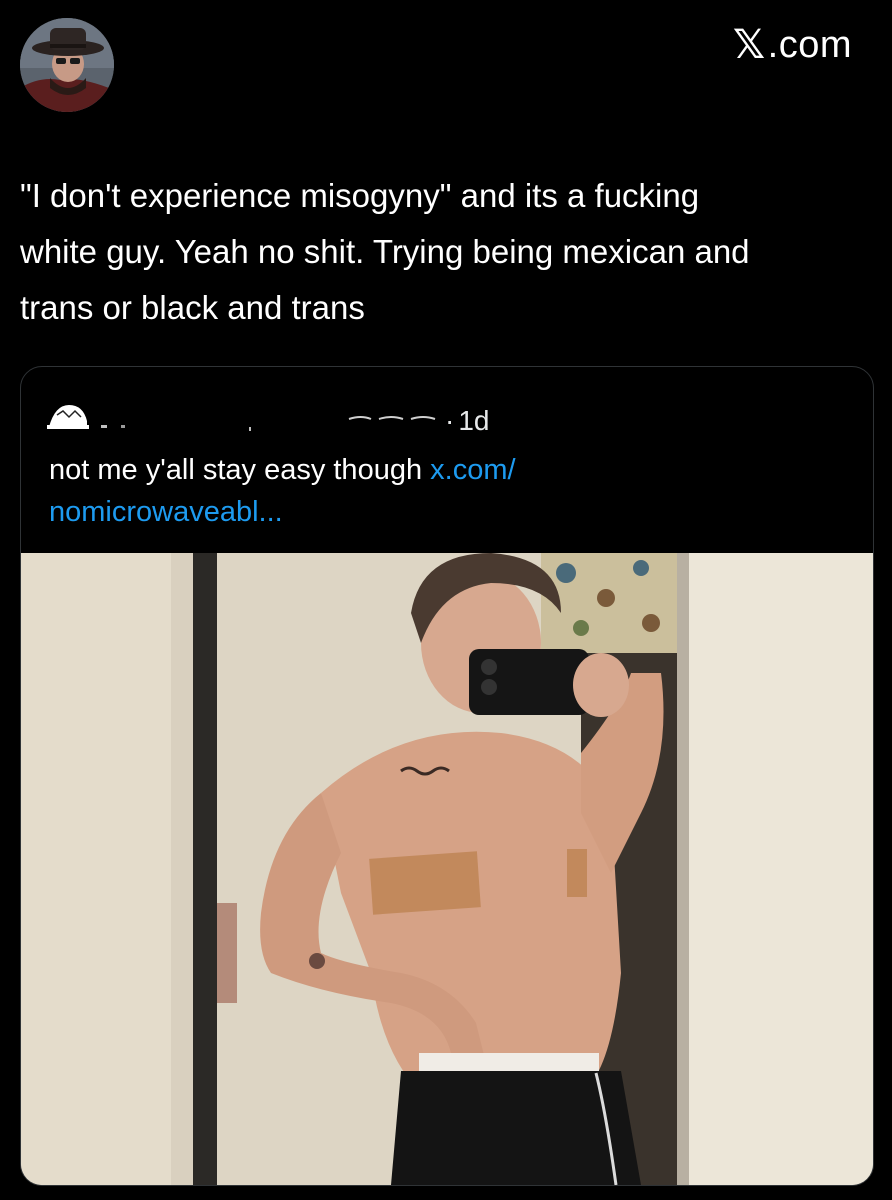 This screenshot has width=892, height=1200. Describe the element at coordinates (749, 45) in the screenshot. I see `x-logo-icon: 𝕏` at that location.